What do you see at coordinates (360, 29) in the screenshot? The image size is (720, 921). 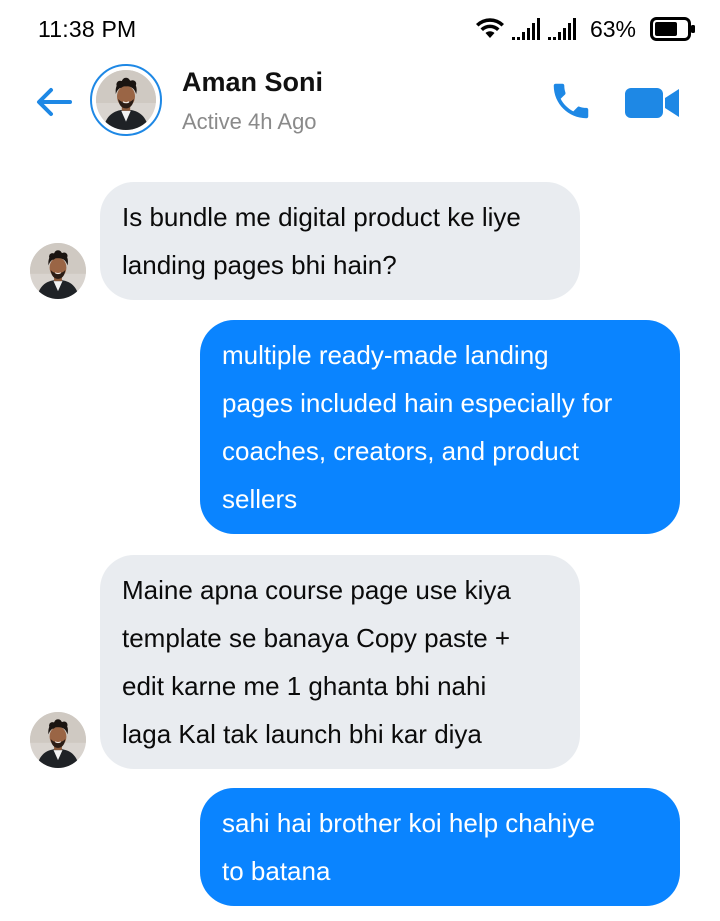 I see `status-bar: 11:38 PM 63%` at bounding box center [360, 29].